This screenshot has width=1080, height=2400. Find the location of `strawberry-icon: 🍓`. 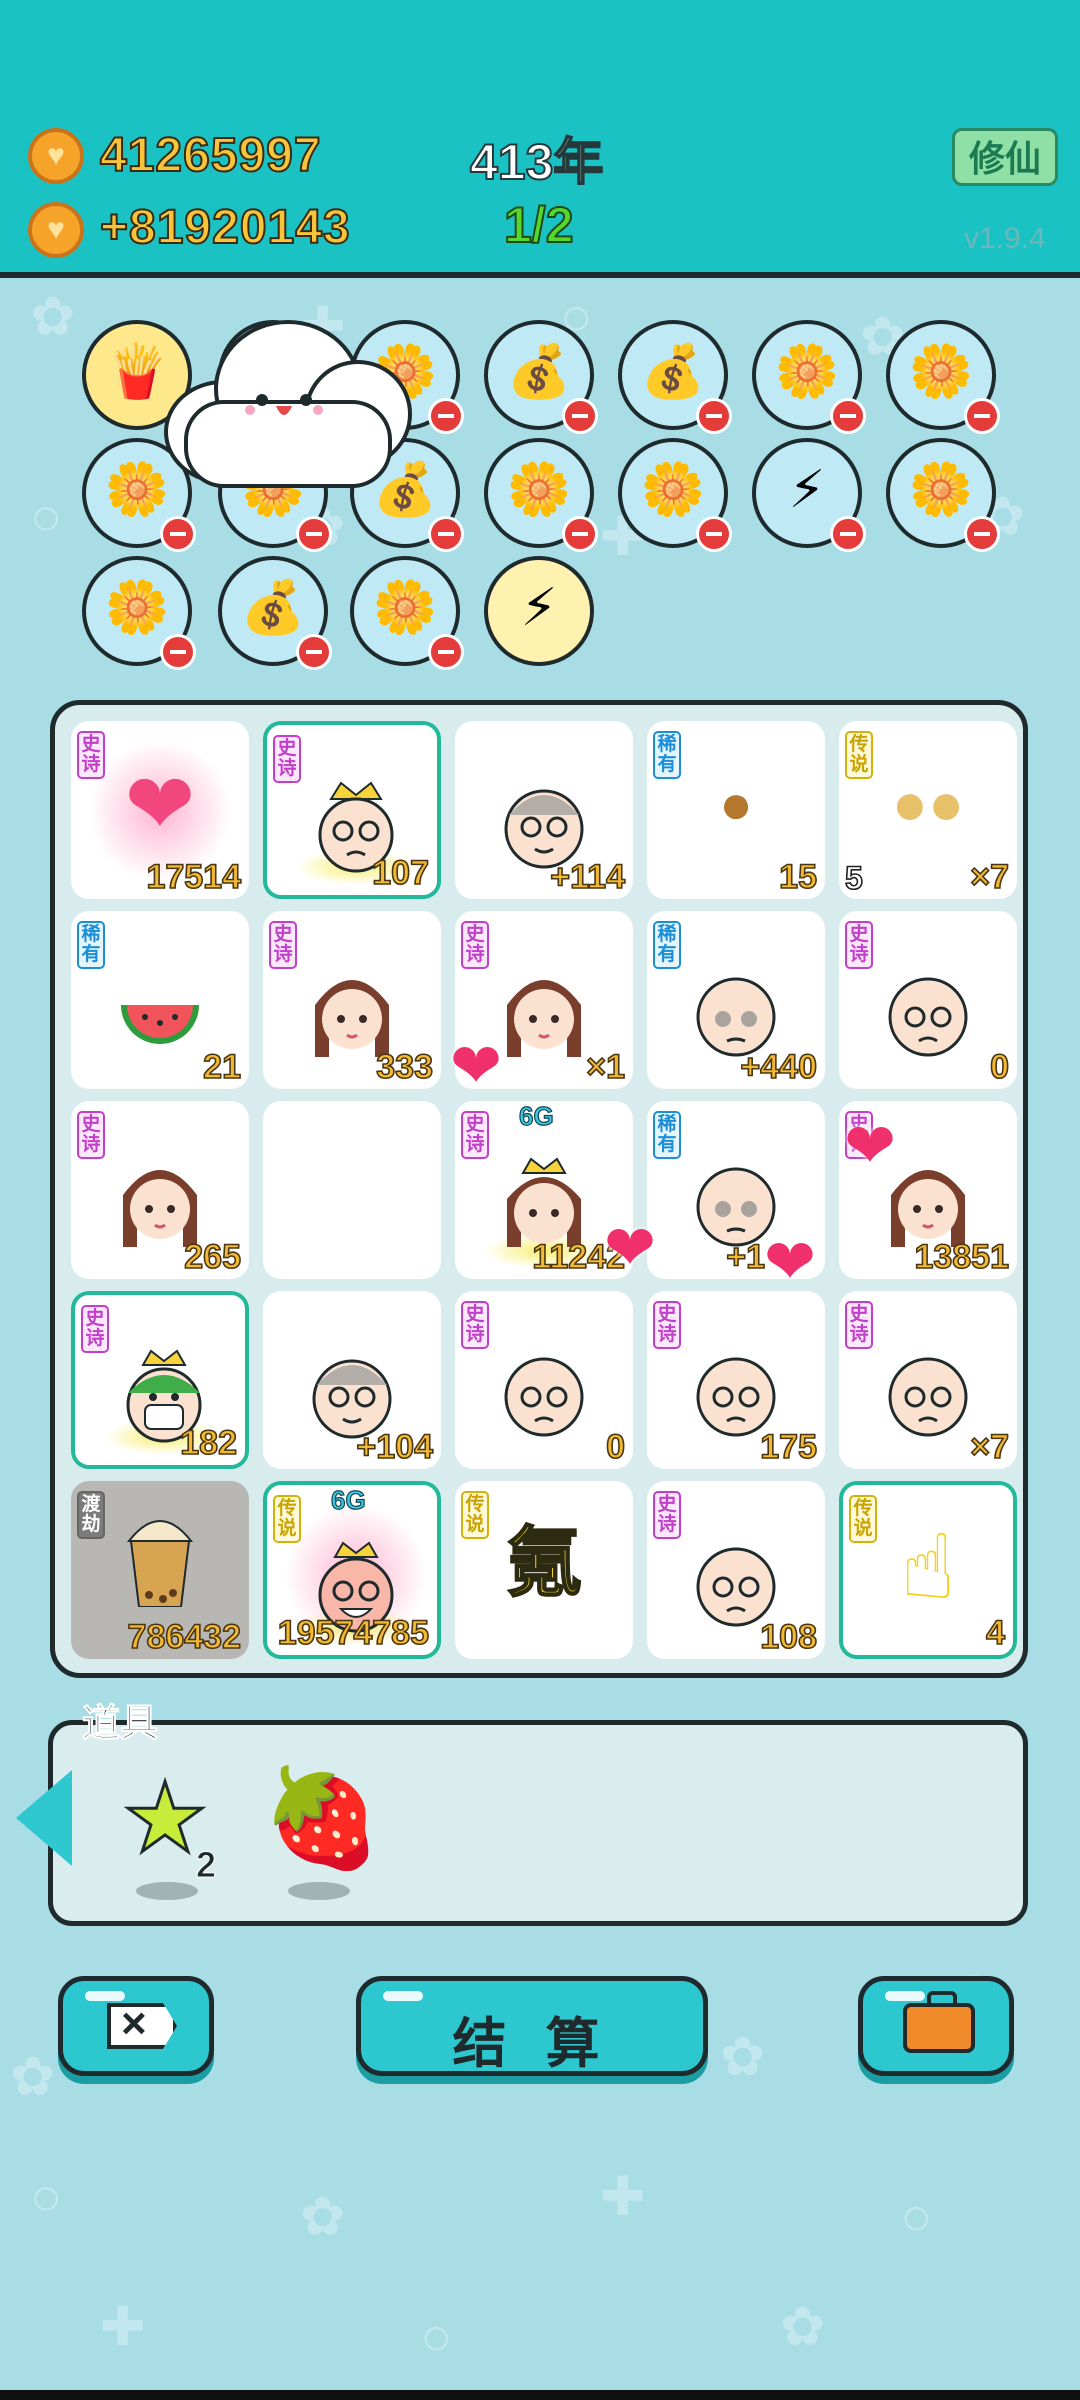

strawberry-icon: 🍓 is located at coordinates (322, 1818).